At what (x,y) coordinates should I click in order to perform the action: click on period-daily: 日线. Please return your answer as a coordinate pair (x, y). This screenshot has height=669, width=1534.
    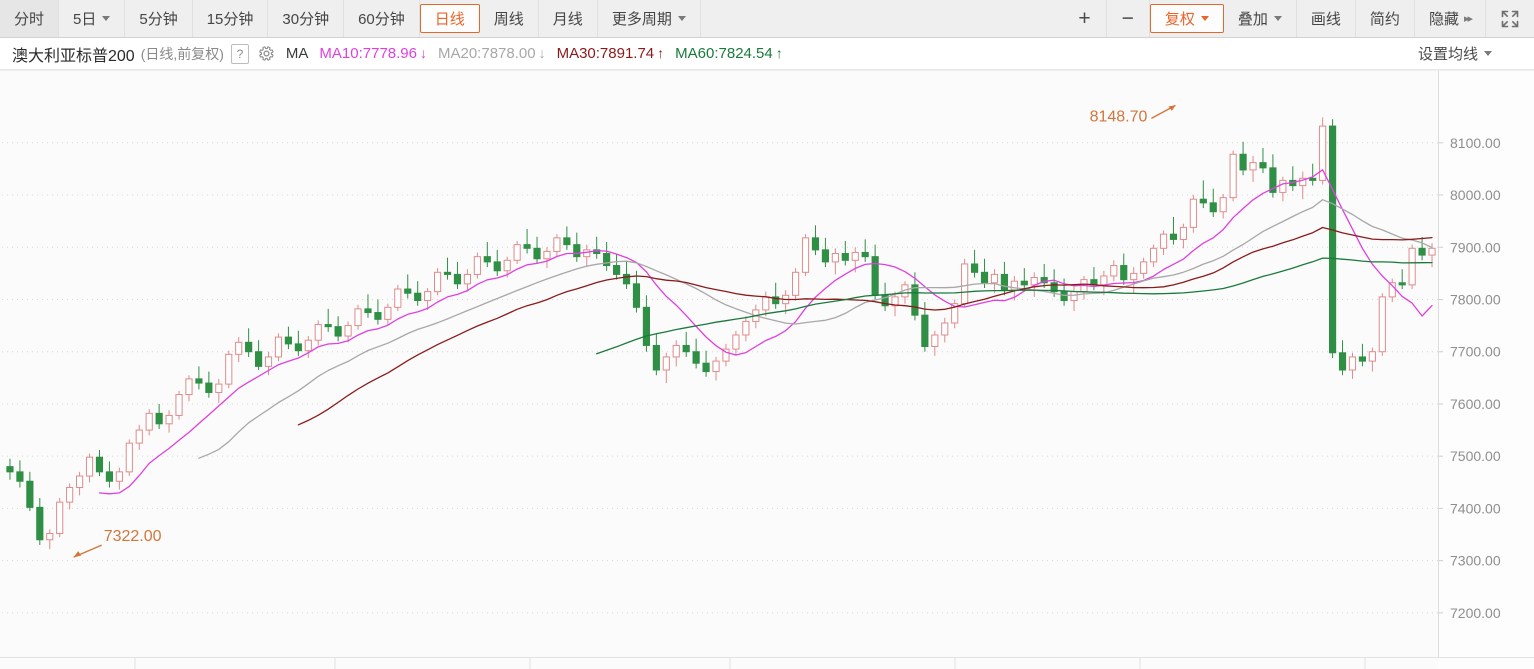
    Looking at the image, I should click on (449, 18).